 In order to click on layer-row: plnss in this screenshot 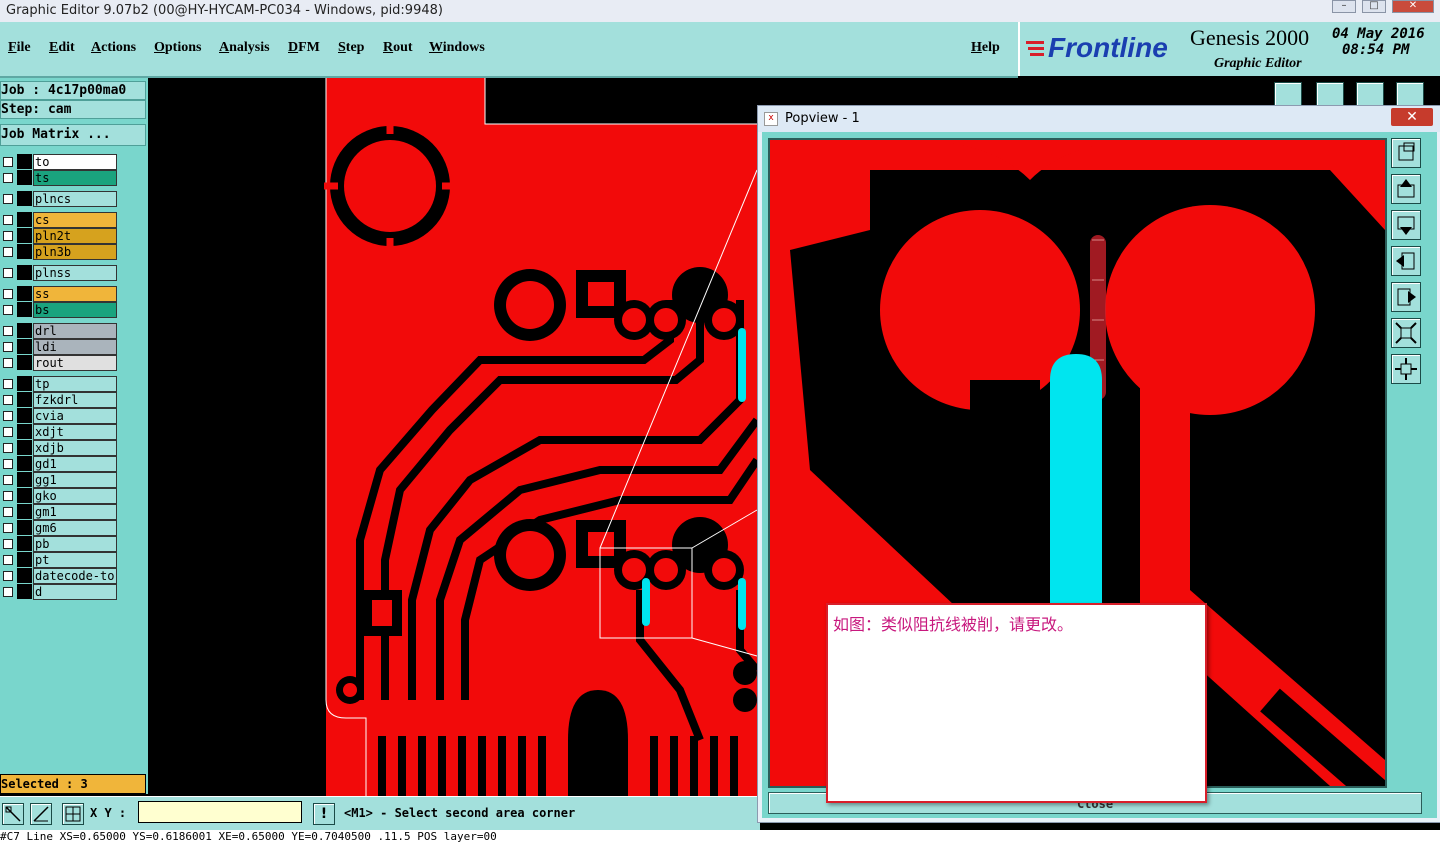, I will do `click(59, 273)`.